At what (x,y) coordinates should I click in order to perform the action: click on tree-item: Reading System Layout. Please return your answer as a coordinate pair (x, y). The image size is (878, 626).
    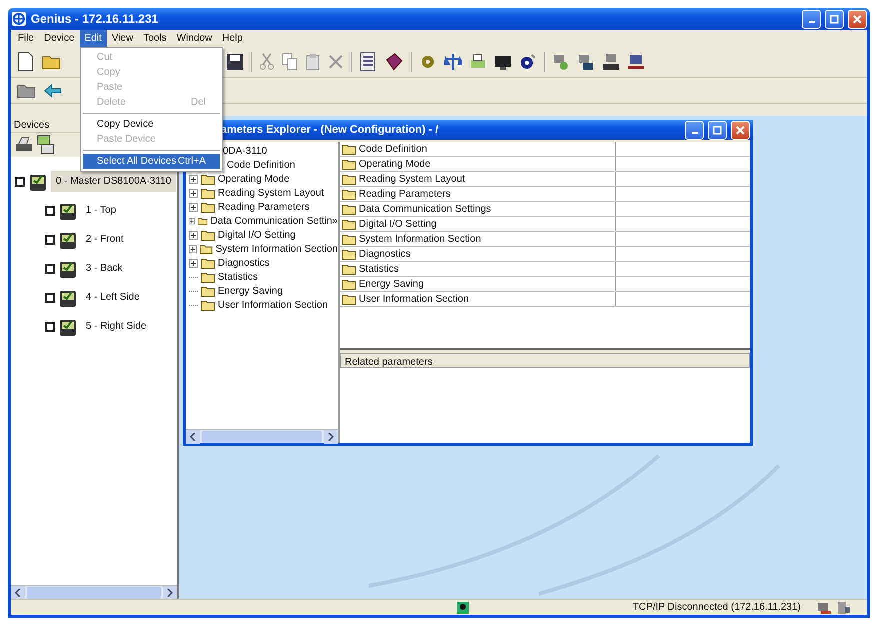
    Looking at the image, I should click on (271, 193).